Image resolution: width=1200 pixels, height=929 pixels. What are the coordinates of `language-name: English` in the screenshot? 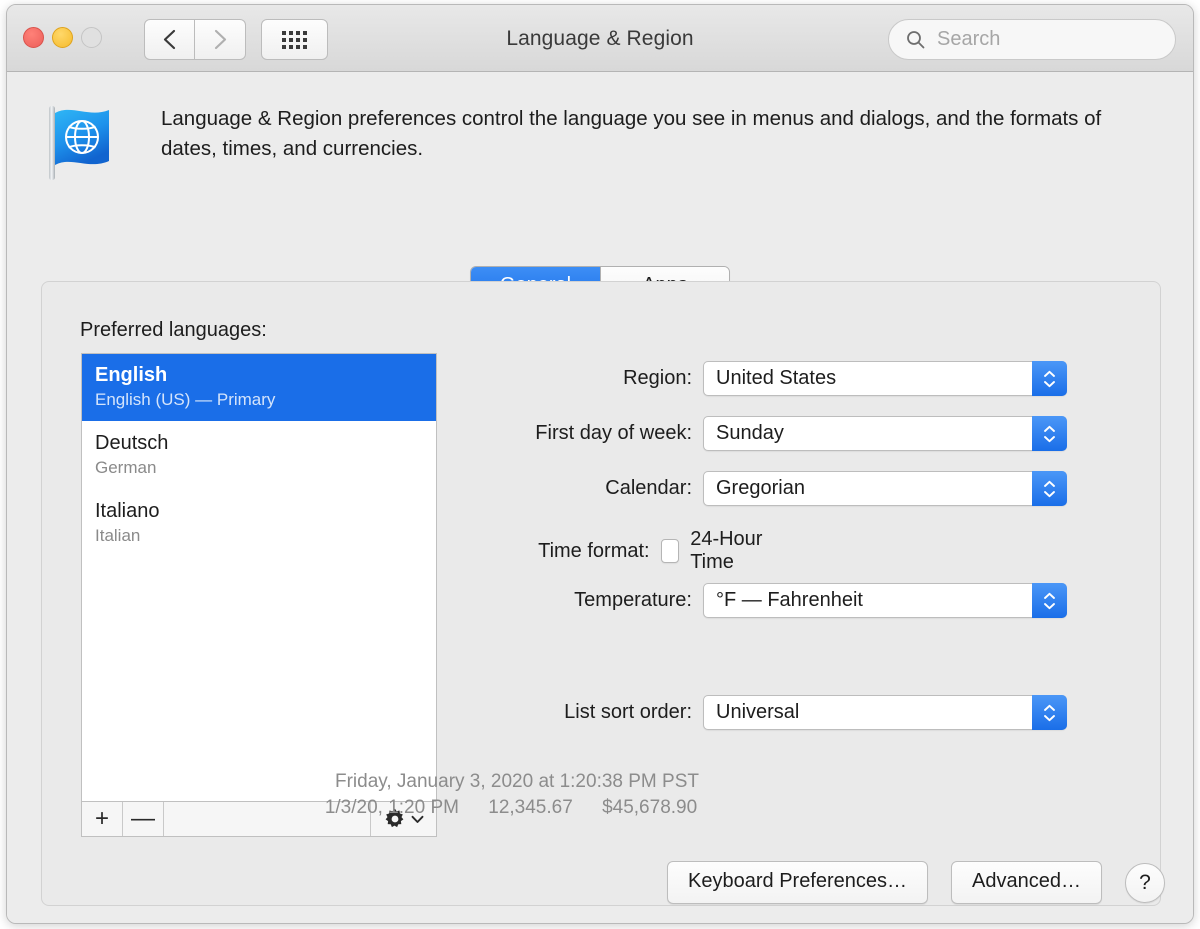 It's located at (131, 375).